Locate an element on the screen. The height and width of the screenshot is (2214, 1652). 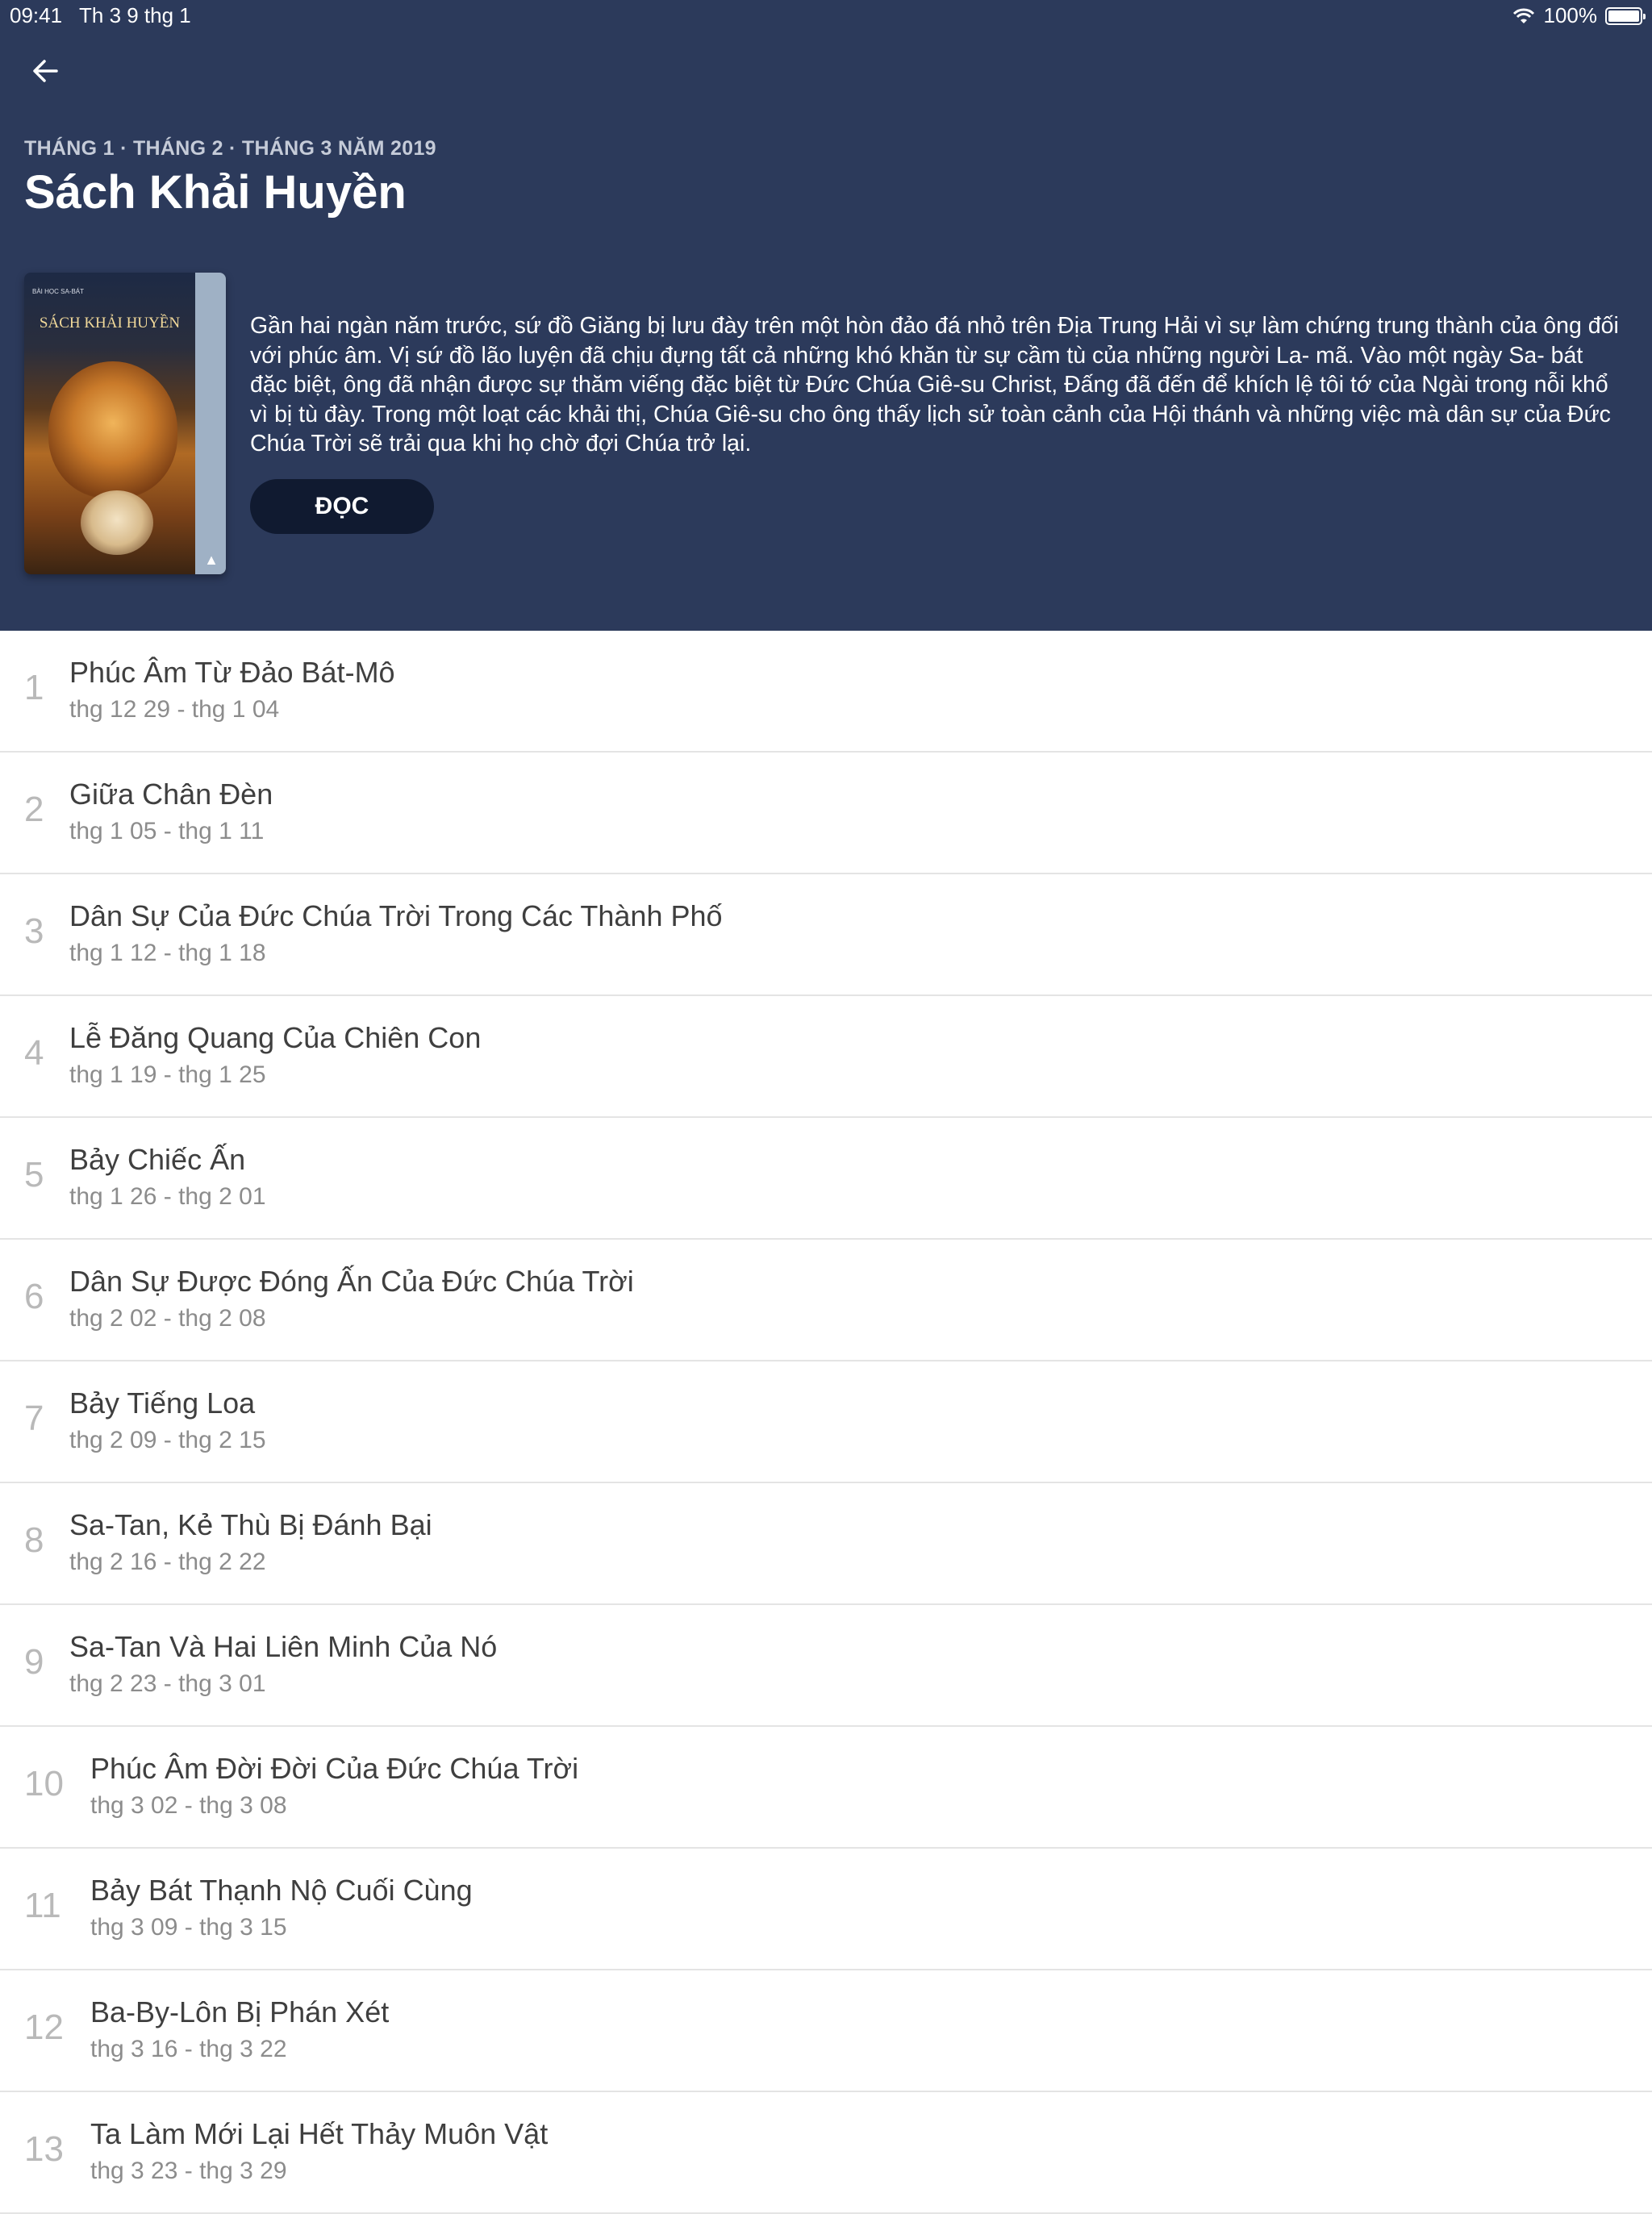
lesson-title: Bảy Chiếc Ấn is located at coordinates (158, 1159).